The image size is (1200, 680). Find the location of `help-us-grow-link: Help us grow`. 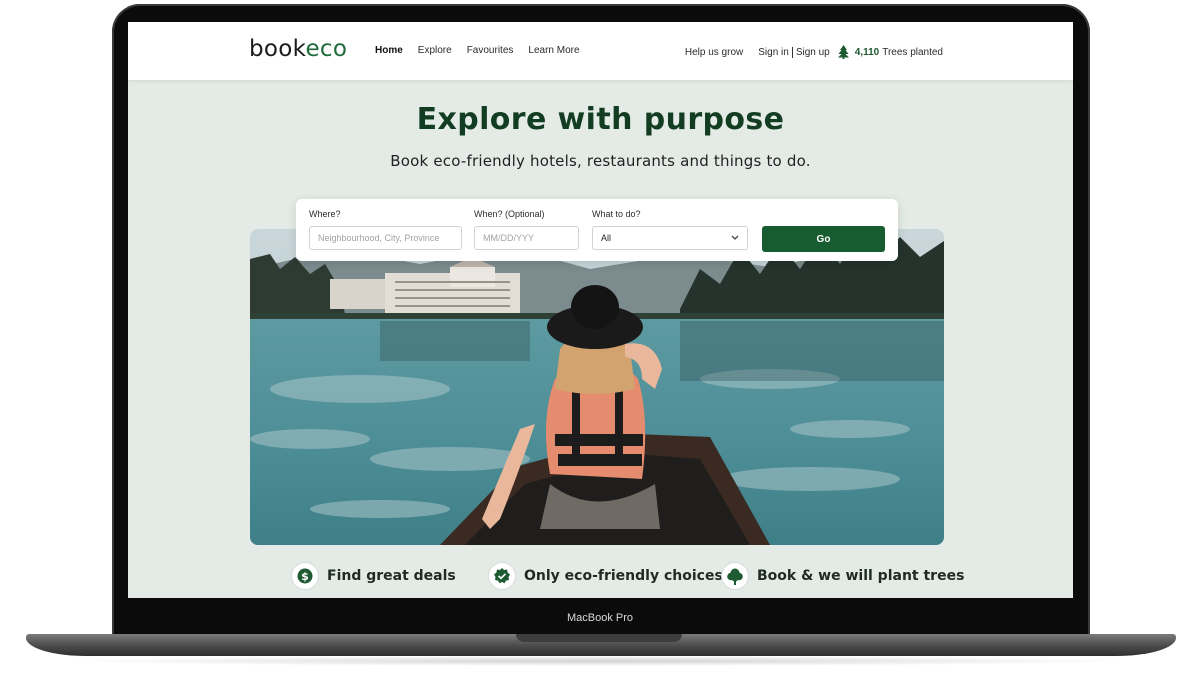

help-us-grow-link: Help us grow is located at coordinates (714, 52).